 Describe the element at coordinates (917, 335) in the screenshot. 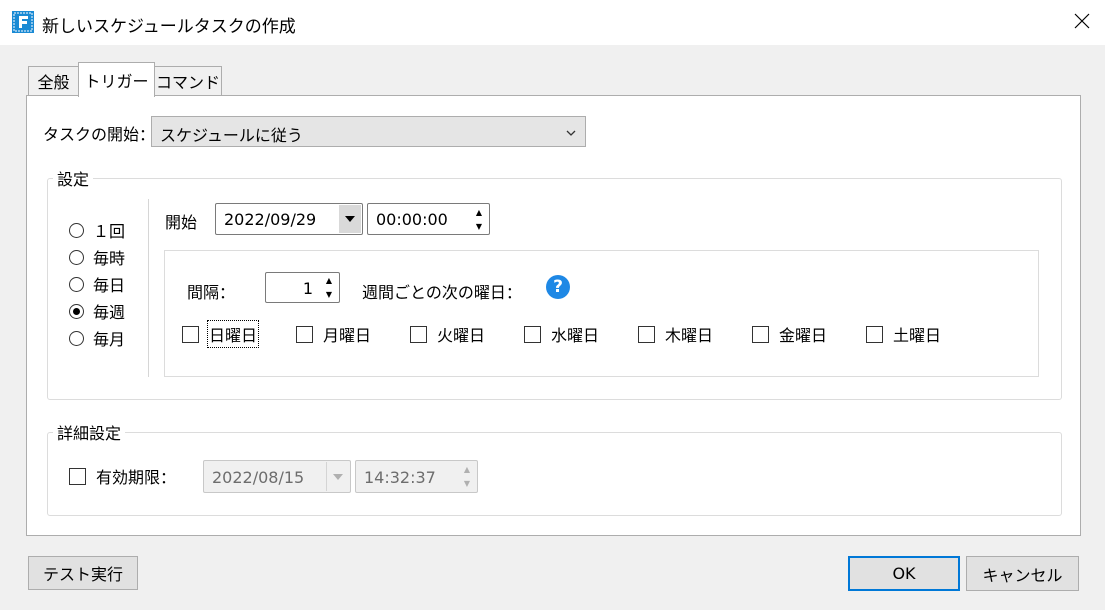

I see `checkbox-label: 土曜日` at that location.